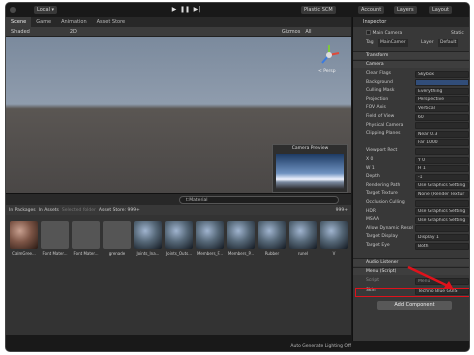 The width and height of the screenshot is (474, 355). What do you see at coordinates (411, 22) in the screenshot?
I see `tab-inspector: Inspector` at bounding box center [411, 22].